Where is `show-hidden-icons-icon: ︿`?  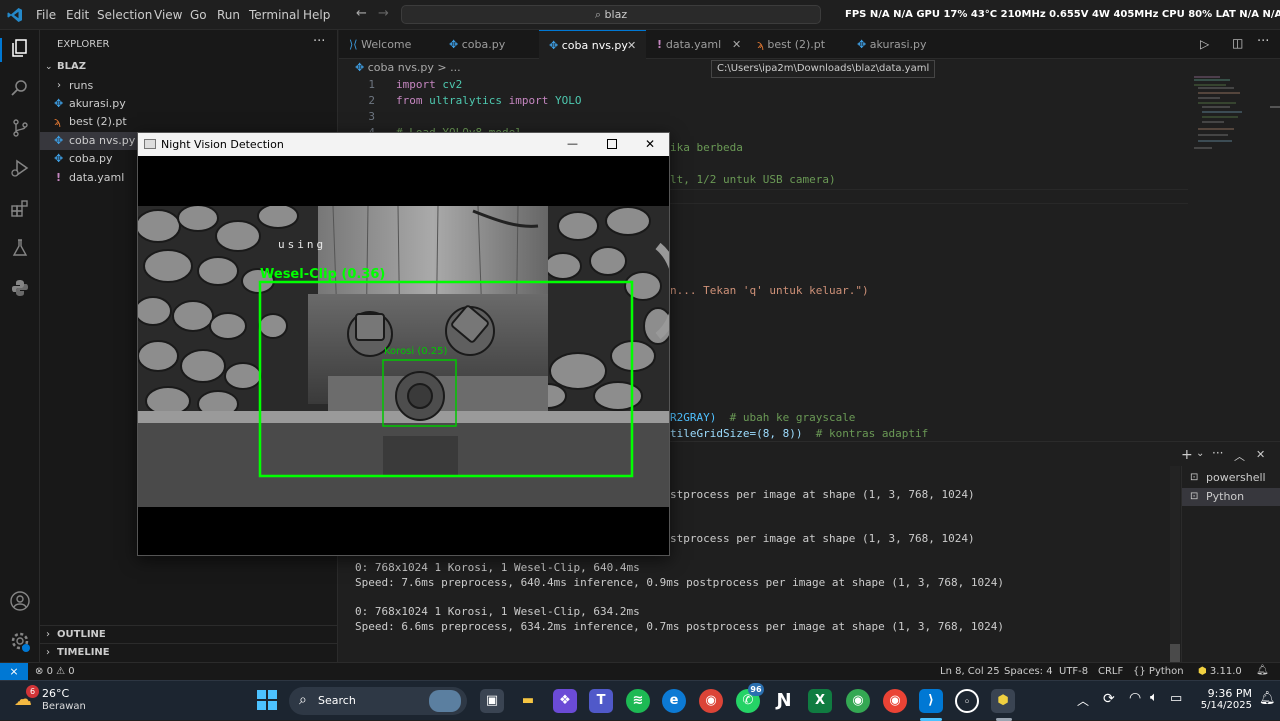
show-hidden-icons-icon: ︿ is located at coordinates (1083, 700).